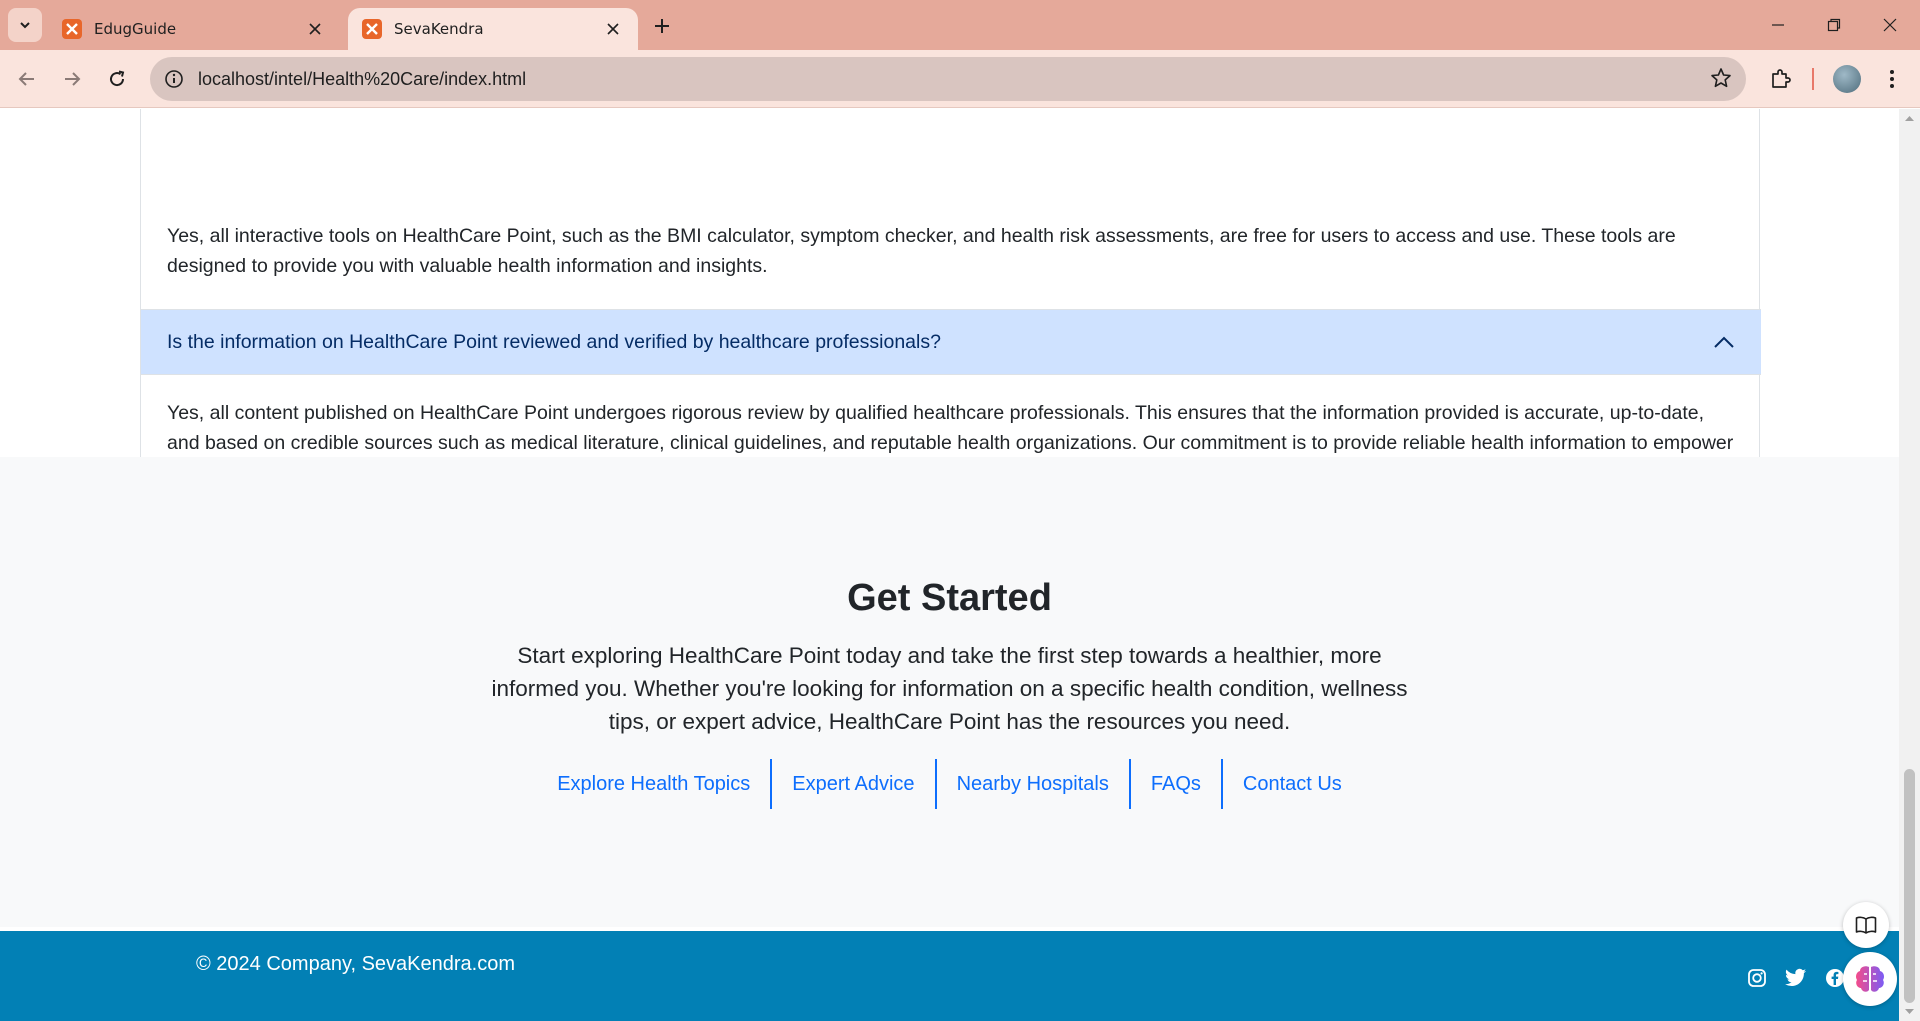 The image size is (1920, 1021). I want to click on close-window-button, so click(1890, 25).